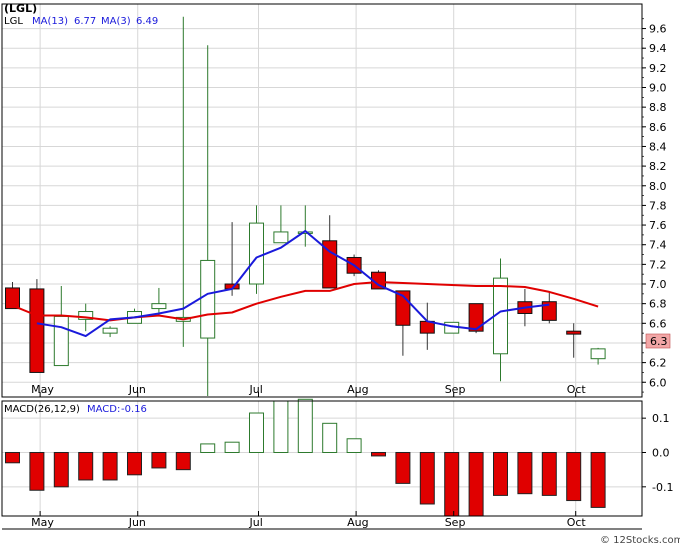  What do you see at coordinates (357, 389) in the screenshot?
I see `price-x-label: Aug` at bounding box center [357, 389].